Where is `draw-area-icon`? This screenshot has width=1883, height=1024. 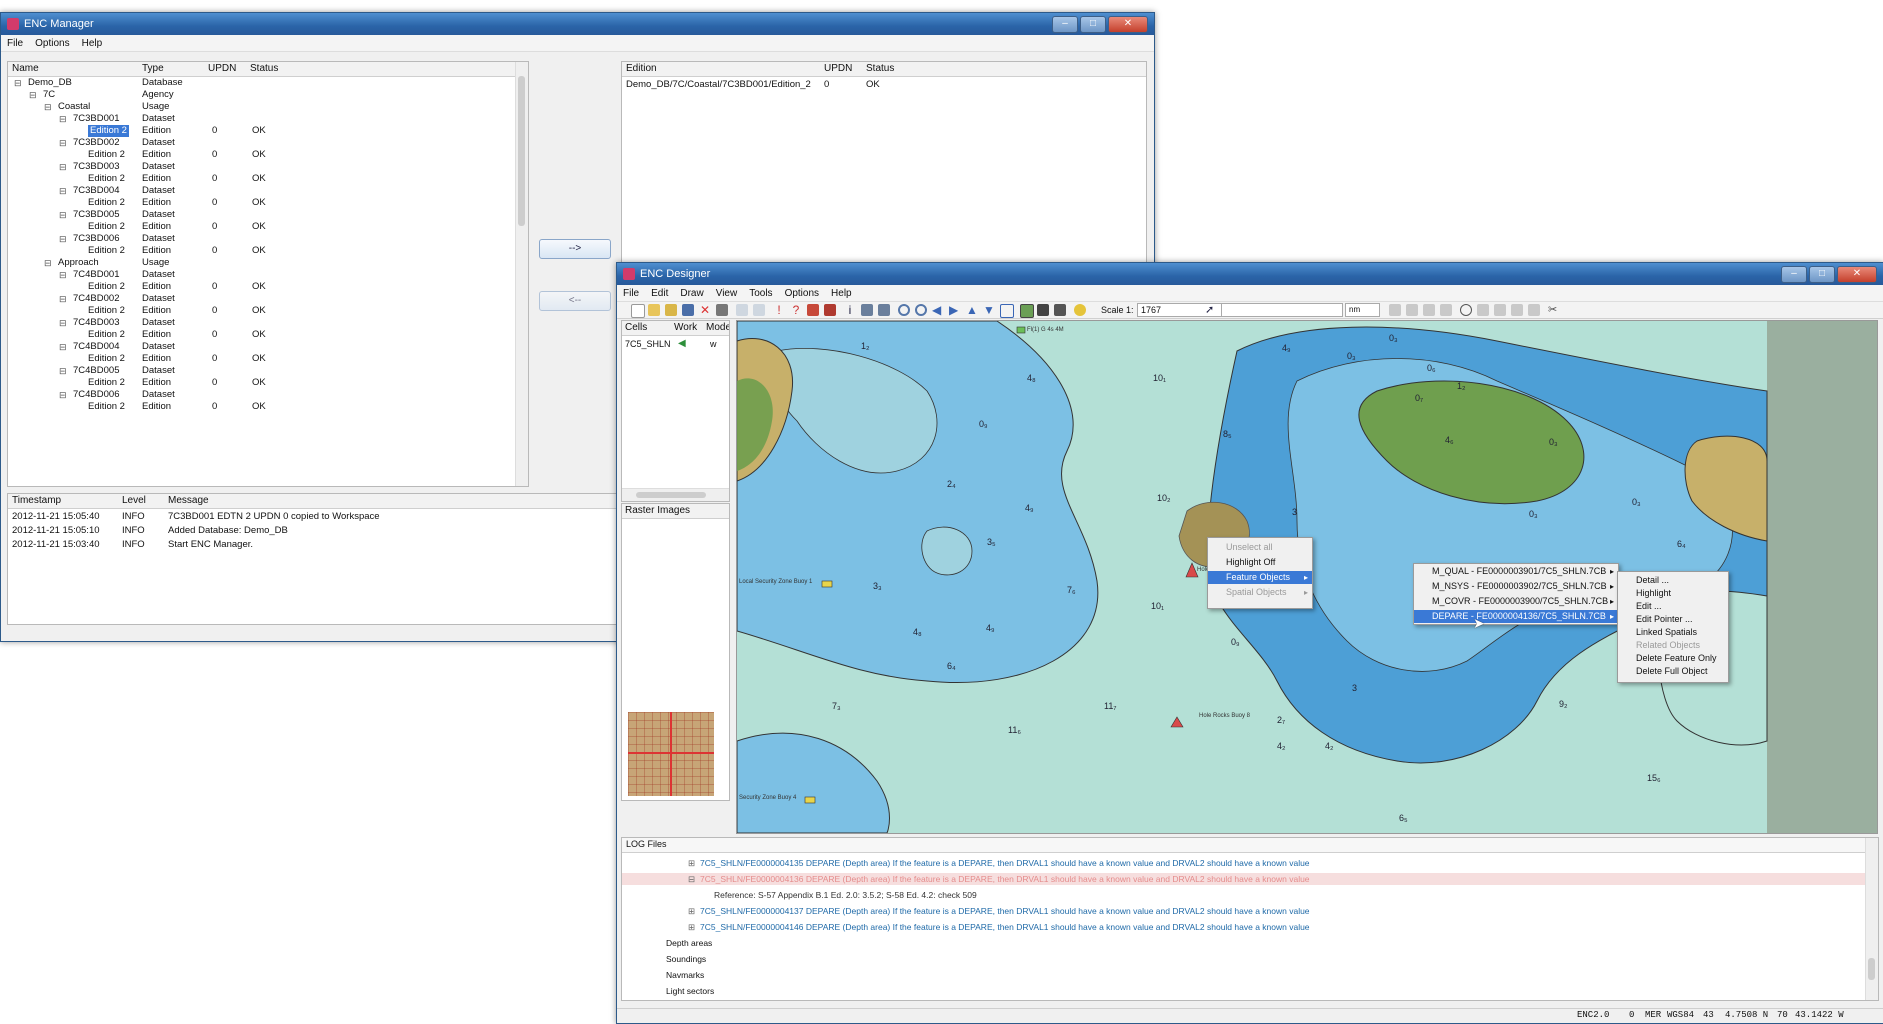
draw-area-icon is located at coordinates (1429, 310).